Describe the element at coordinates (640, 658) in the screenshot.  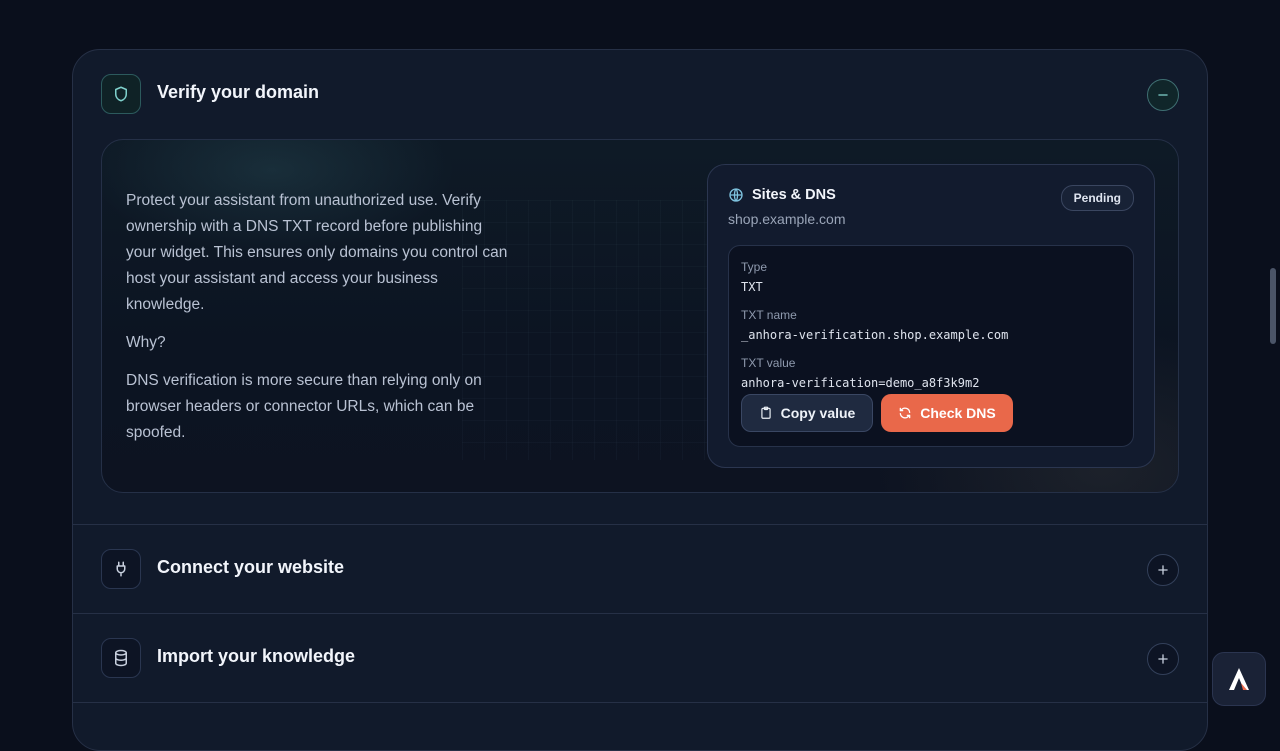
I see `section-import-header: Import your knowledge` at that location.